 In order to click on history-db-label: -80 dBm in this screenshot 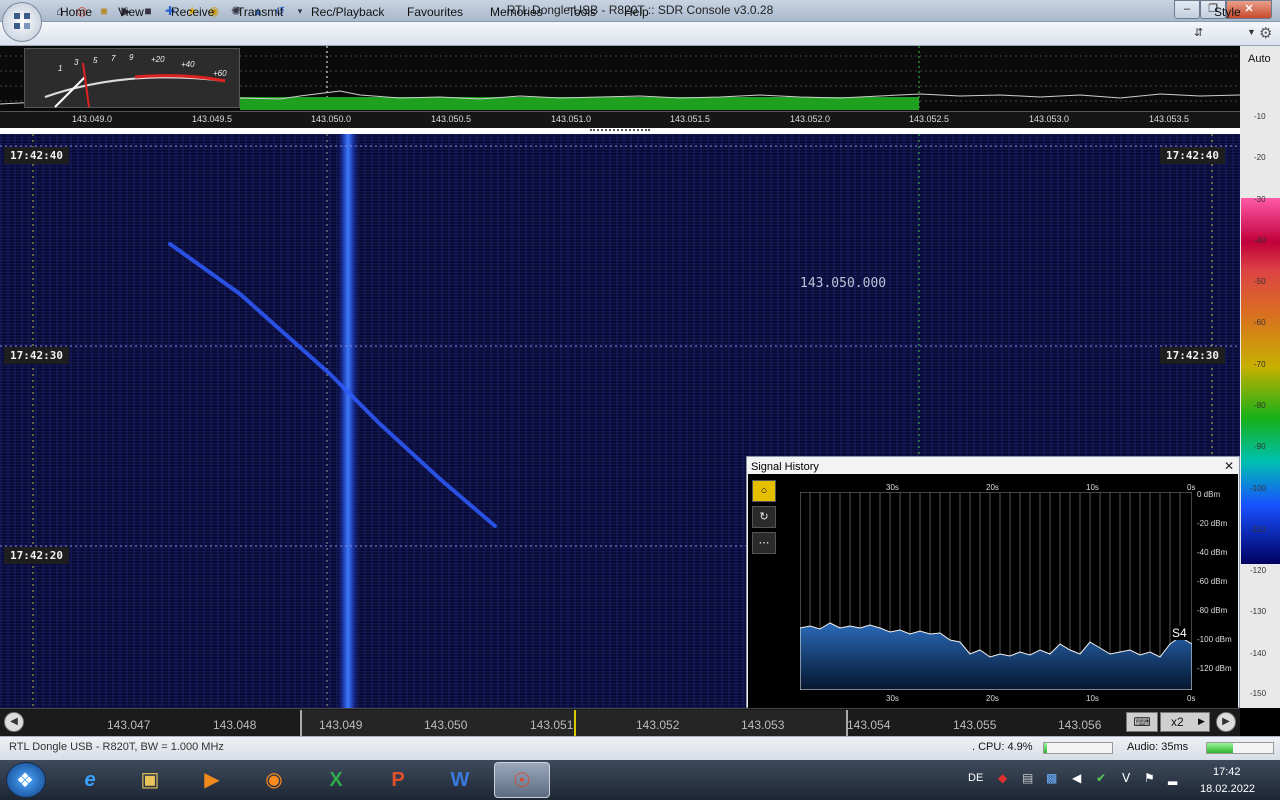, I will do `click(1212, 610)`.